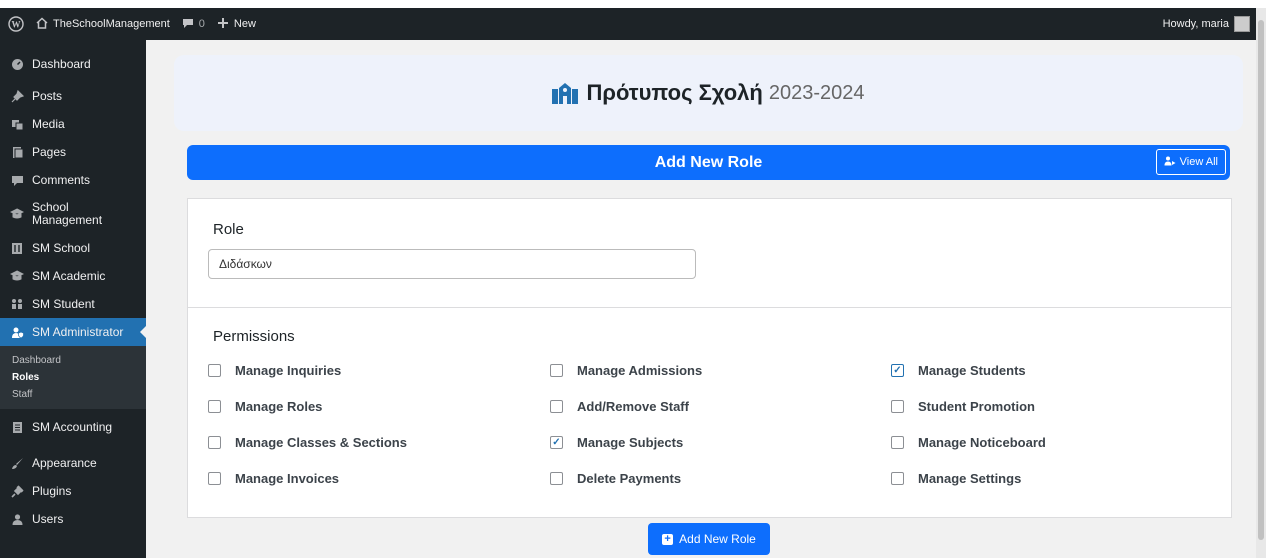 This screenshot has width=1266, height=558. What do you see at coordinates (73, 96) in the screenshot?
I see `sidebar-item-posts: Posts` at bounding box center [73, 96].